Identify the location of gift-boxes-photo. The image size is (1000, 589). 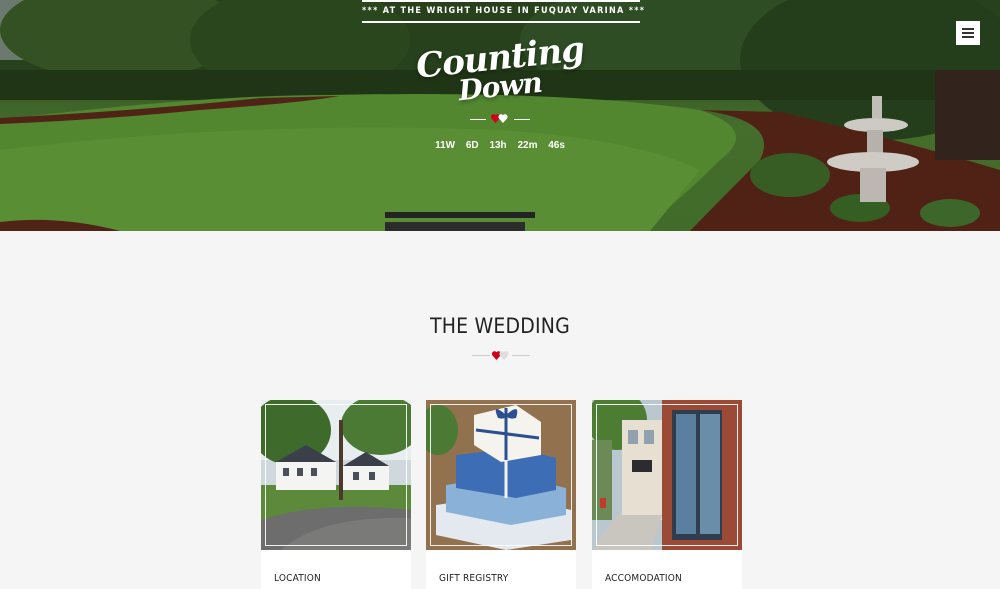
(501, 475).